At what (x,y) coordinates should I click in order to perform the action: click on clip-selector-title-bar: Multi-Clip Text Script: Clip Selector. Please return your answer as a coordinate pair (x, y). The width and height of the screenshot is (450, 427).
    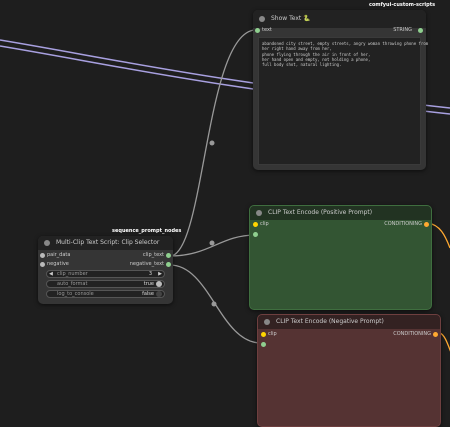
    Looking at the image, I should click on (105, 243).